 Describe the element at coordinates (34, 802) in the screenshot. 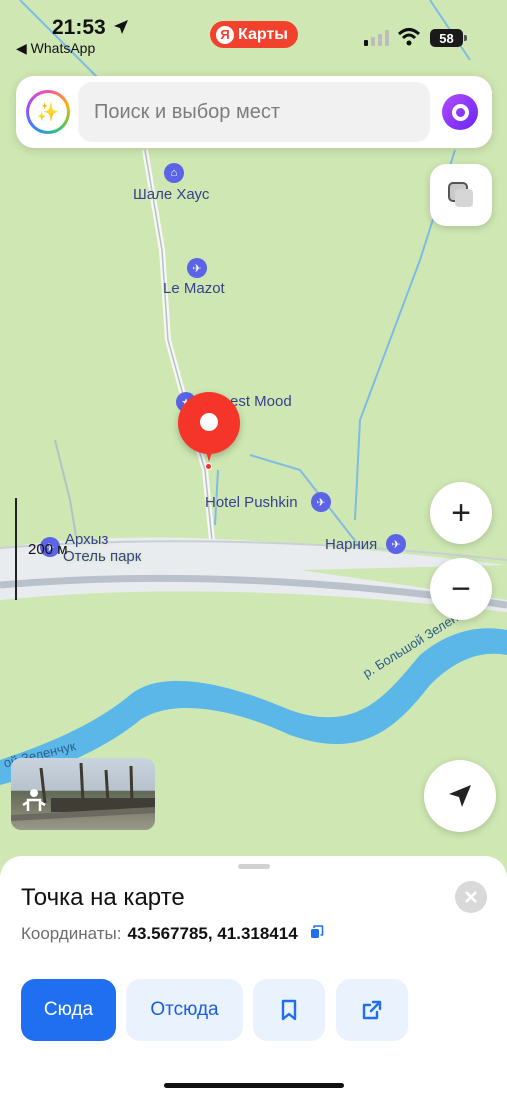

I see `panorama-person-icon` at that location.